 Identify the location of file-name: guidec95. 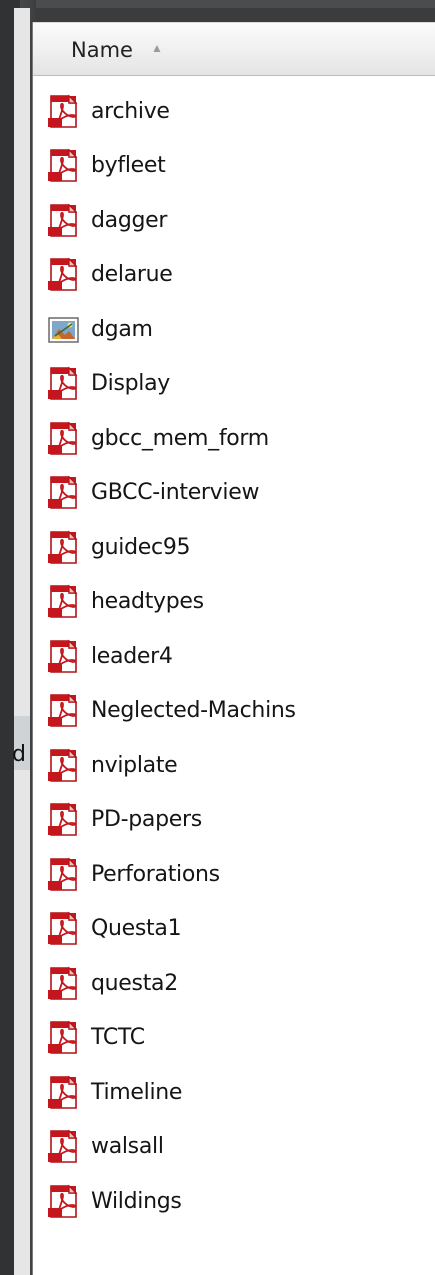
(141, 547).